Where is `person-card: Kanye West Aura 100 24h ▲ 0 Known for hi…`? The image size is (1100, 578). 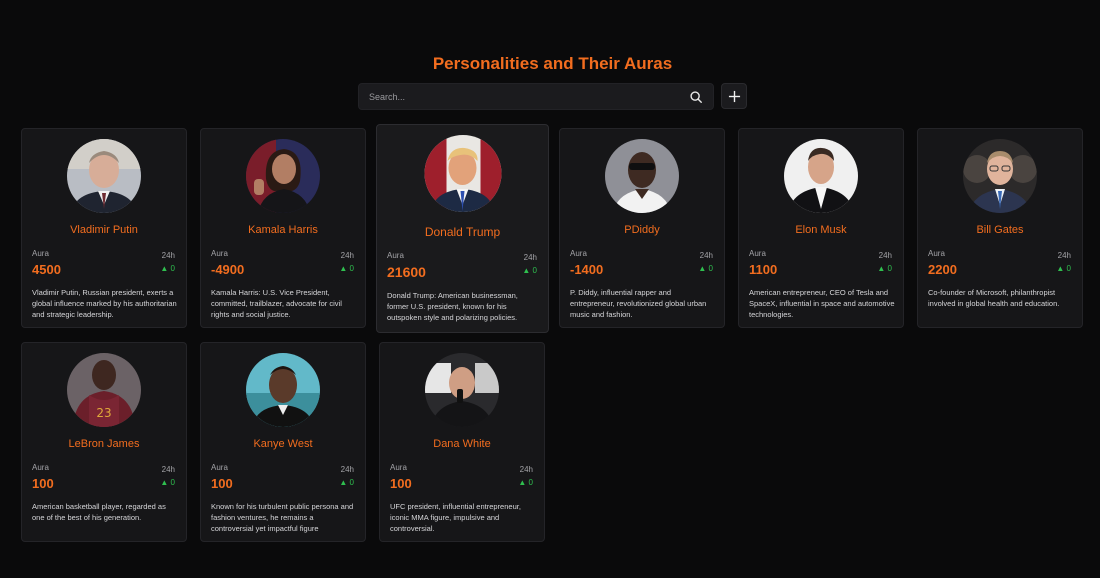
person-card: Kanye West Aura 100 24h ▲ 0 Known for hi… is located at coordinates (283, 442).